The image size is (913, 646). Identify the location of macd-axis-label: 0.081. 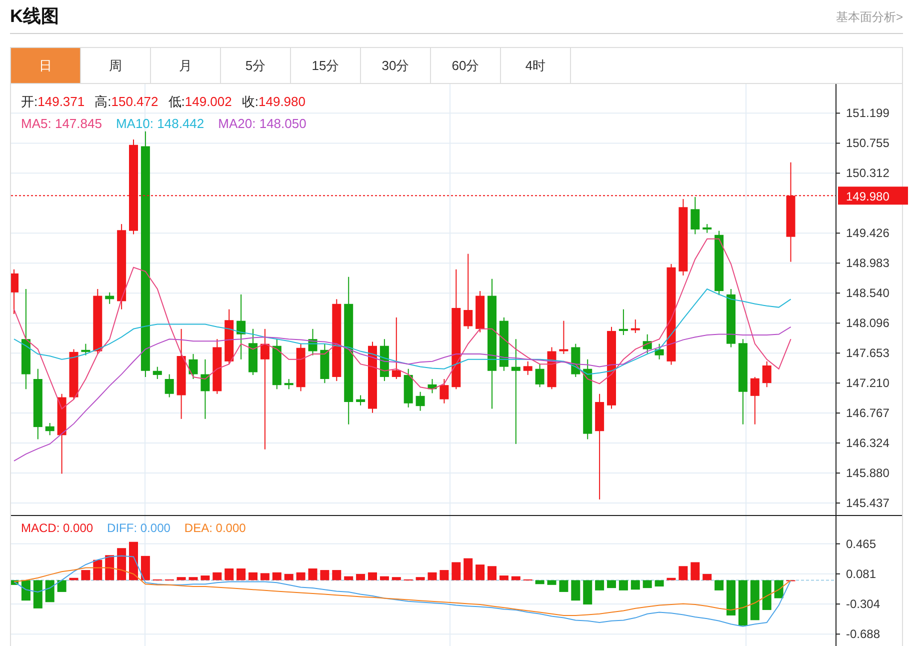
(861, 573).